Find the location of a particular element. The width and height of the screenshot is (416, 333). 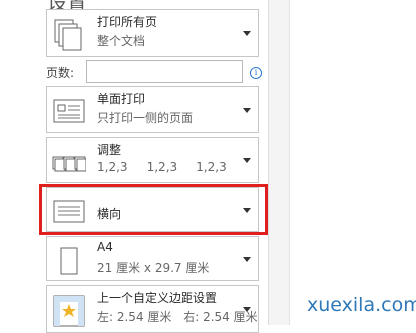

collate-dropdown: 调整 1,2,3 1,2,3 1,2,3 is located at coordinates (152, 160).